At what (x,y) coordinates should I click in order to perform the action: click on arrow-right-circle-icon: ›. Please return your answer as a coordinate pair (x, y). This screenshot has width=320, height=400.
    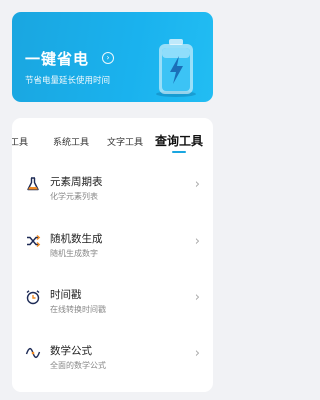
    Looking at the image, I should click on (108, 58).